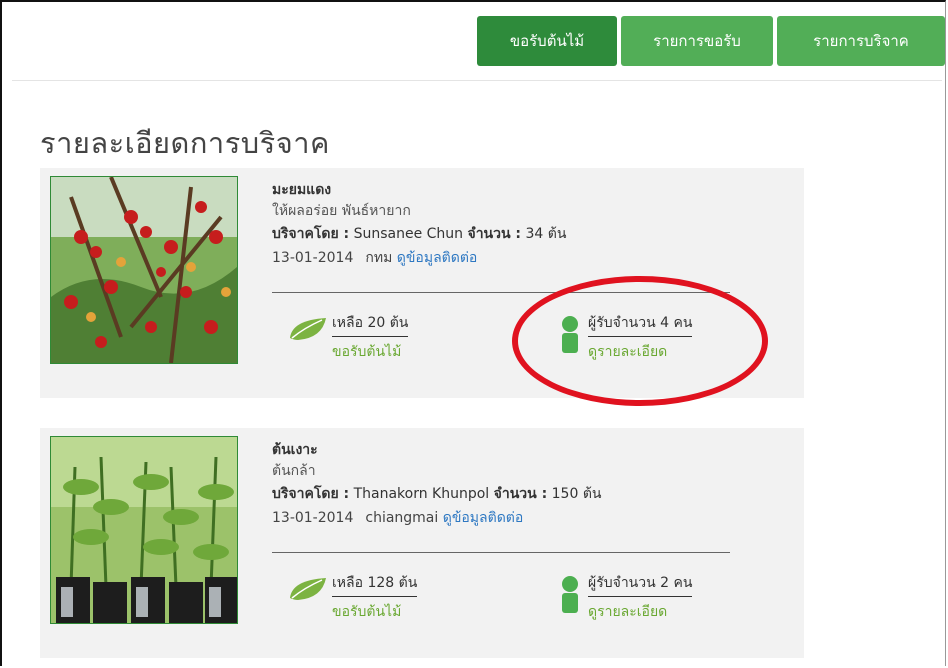 The width and height of the screenshot is (948, 668). What do you see at coordinates (576, 494) in the screenshot?
I see `quantity-value: 150 ต้น` at bounding box center [576, 494].